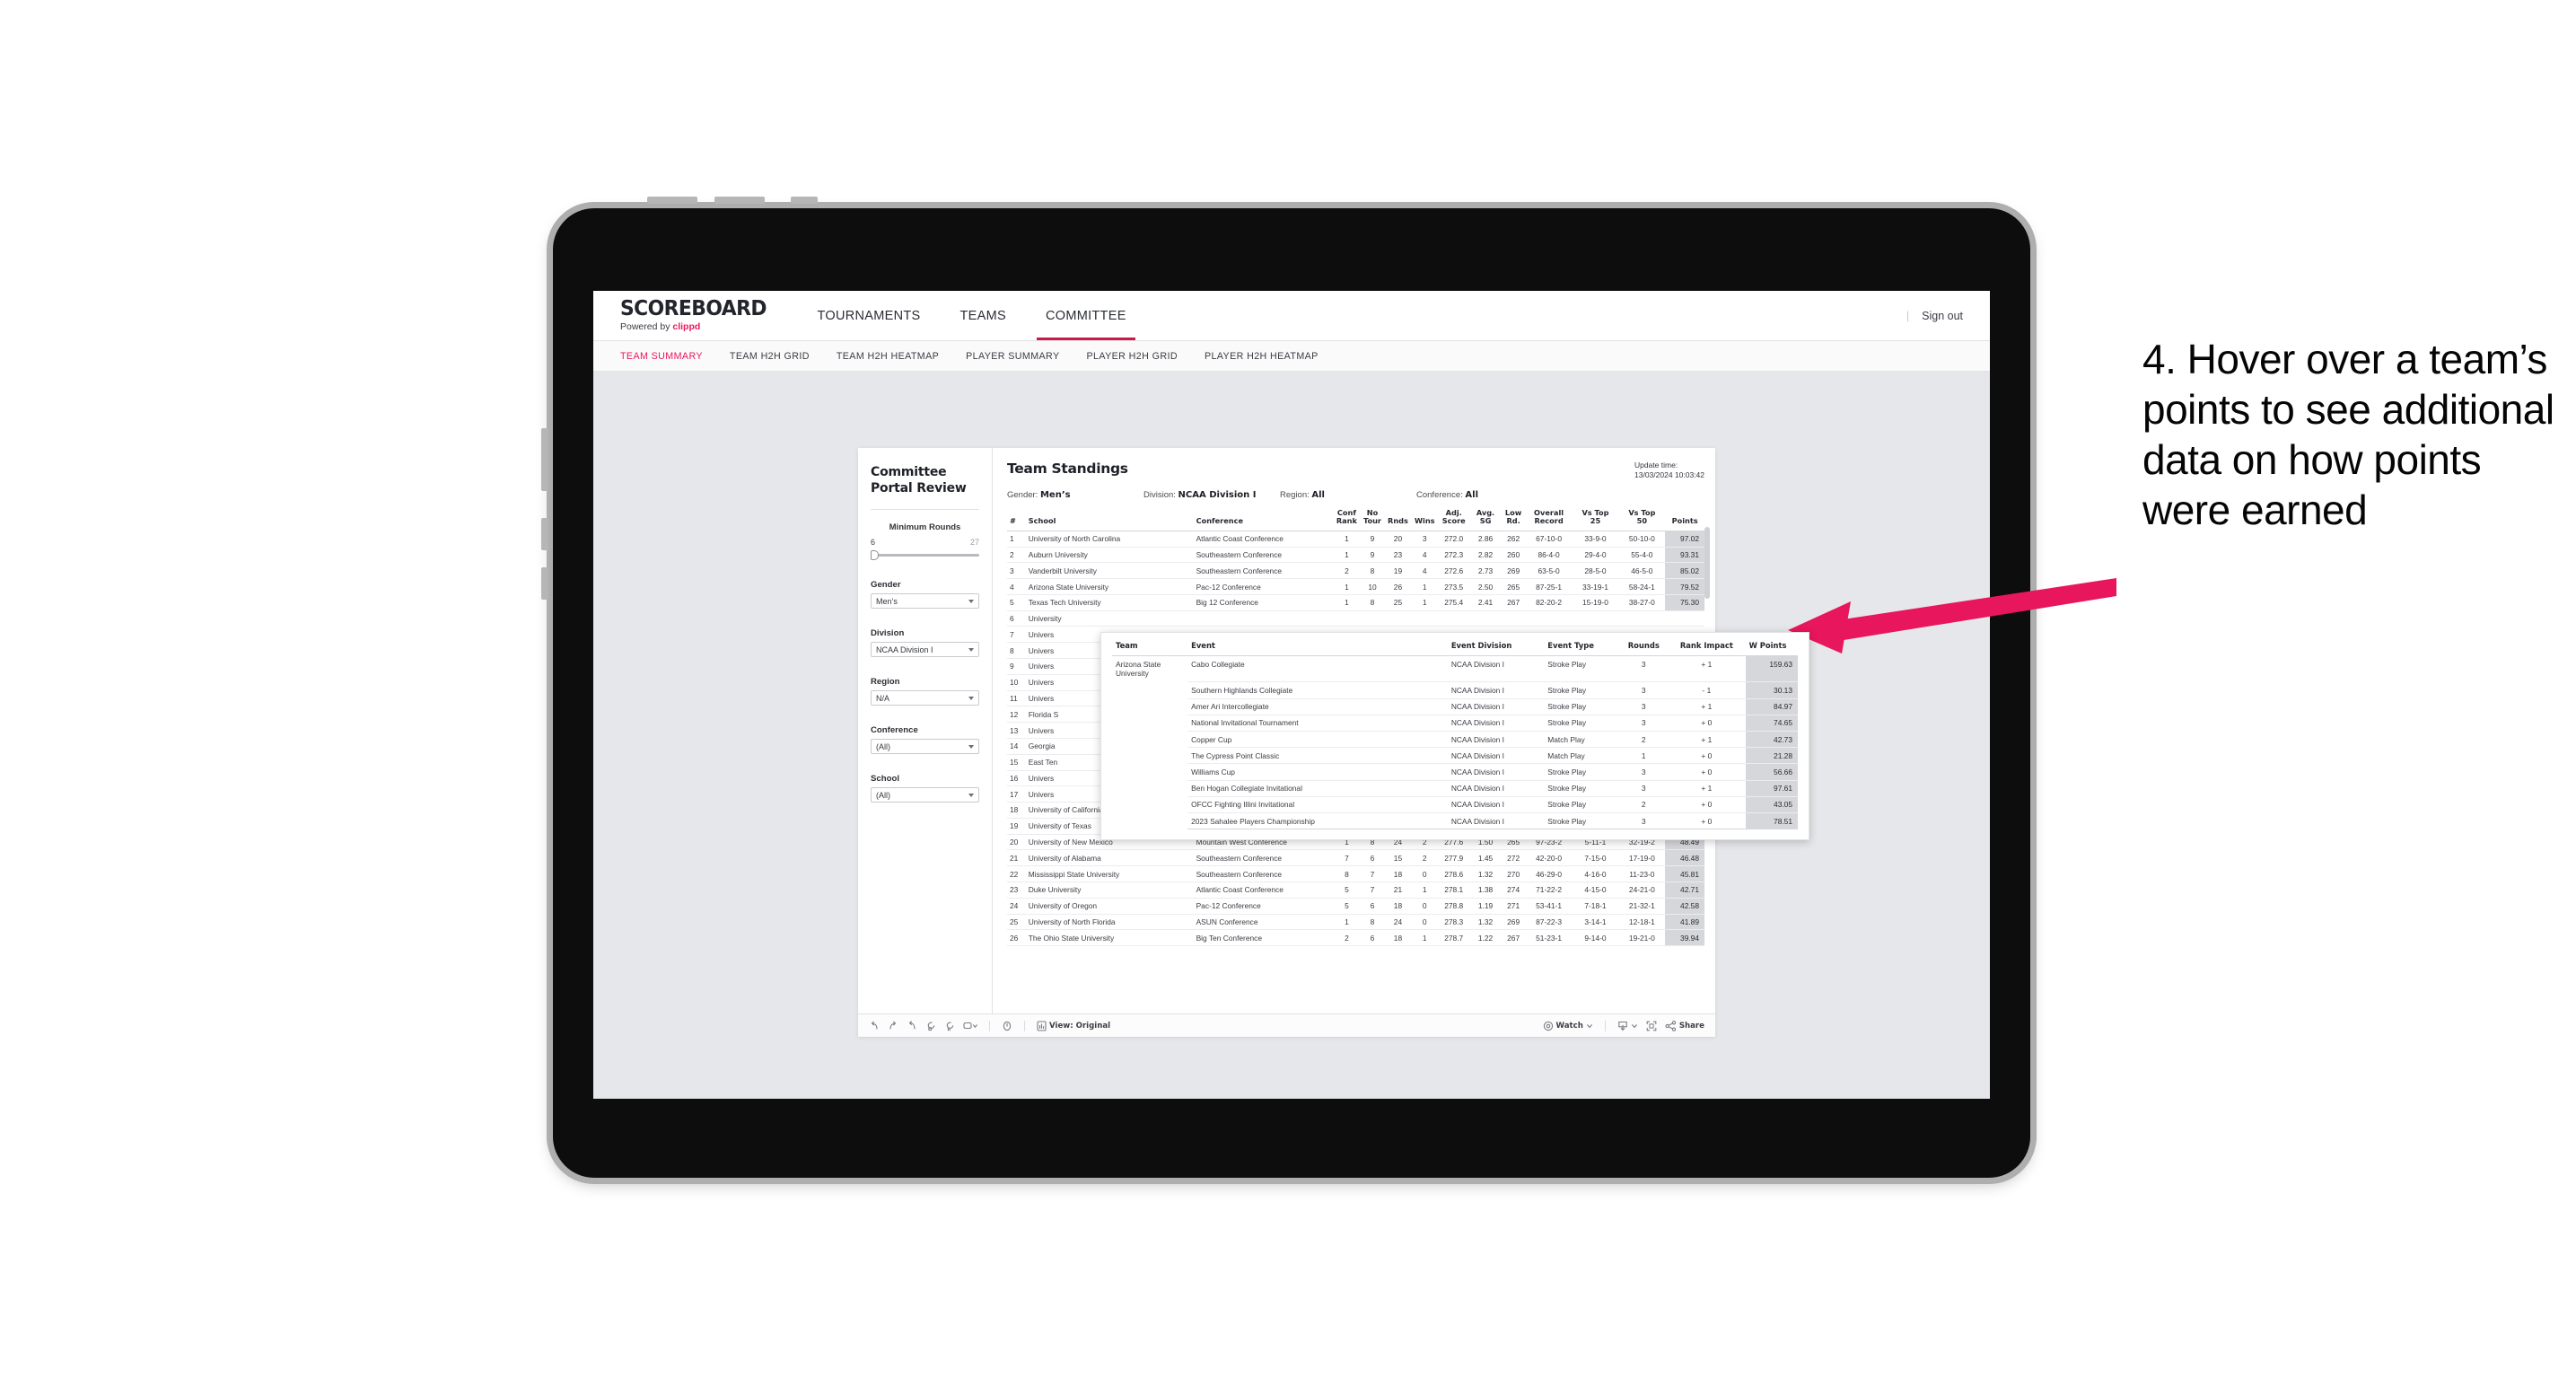 This screenshot has width=2576, height=1386. What do you see at coordinates (1016, 519) in the screenshot?
I see `col-rank: #` at bounding box center [1016, 519].